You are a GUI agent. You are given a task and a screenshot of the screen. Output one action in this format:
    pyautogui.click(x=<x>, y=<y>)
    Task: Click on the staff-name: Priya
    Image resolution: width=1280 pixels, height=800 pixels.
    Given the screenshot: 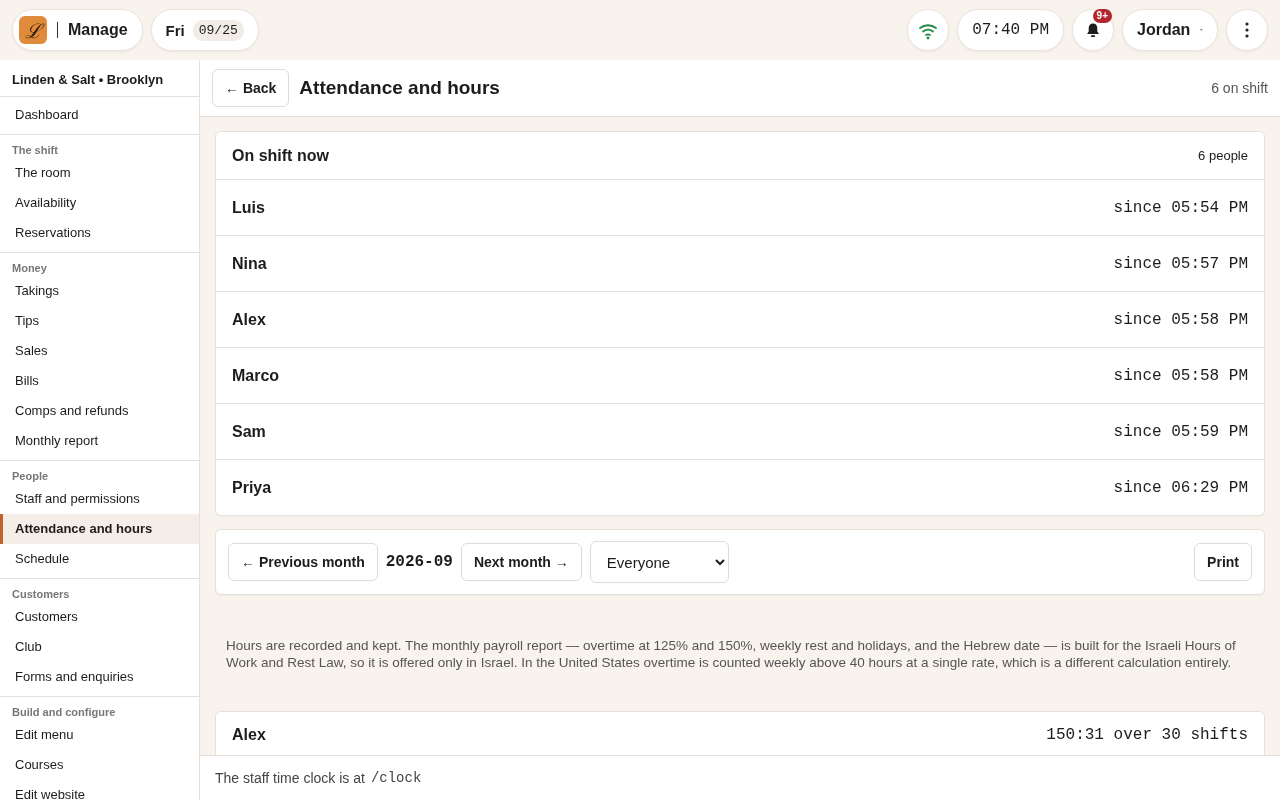 What is the action you would take?
    pyautogui.click(x=252, y=487)
    